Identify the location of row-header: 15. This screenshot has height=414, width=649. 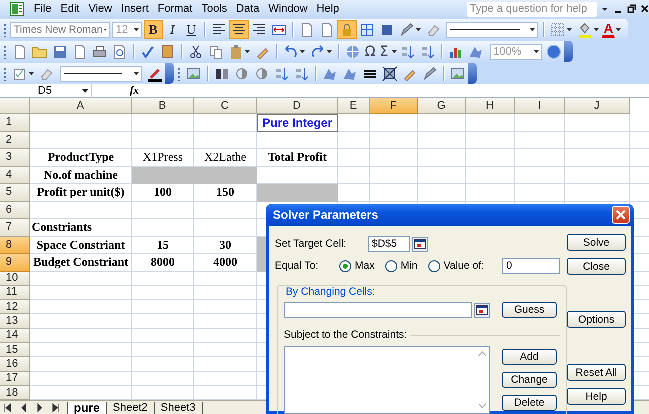
(15, 350).